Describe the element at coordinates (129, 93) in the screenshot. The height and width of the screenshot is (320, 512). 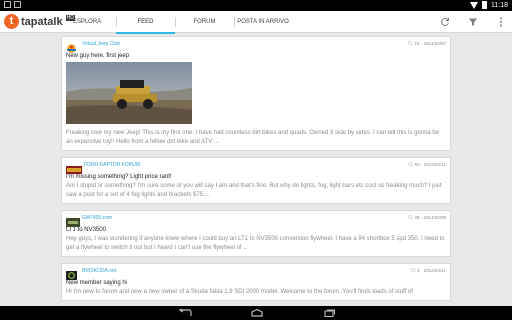
I see `post-image-jeep` at that location.